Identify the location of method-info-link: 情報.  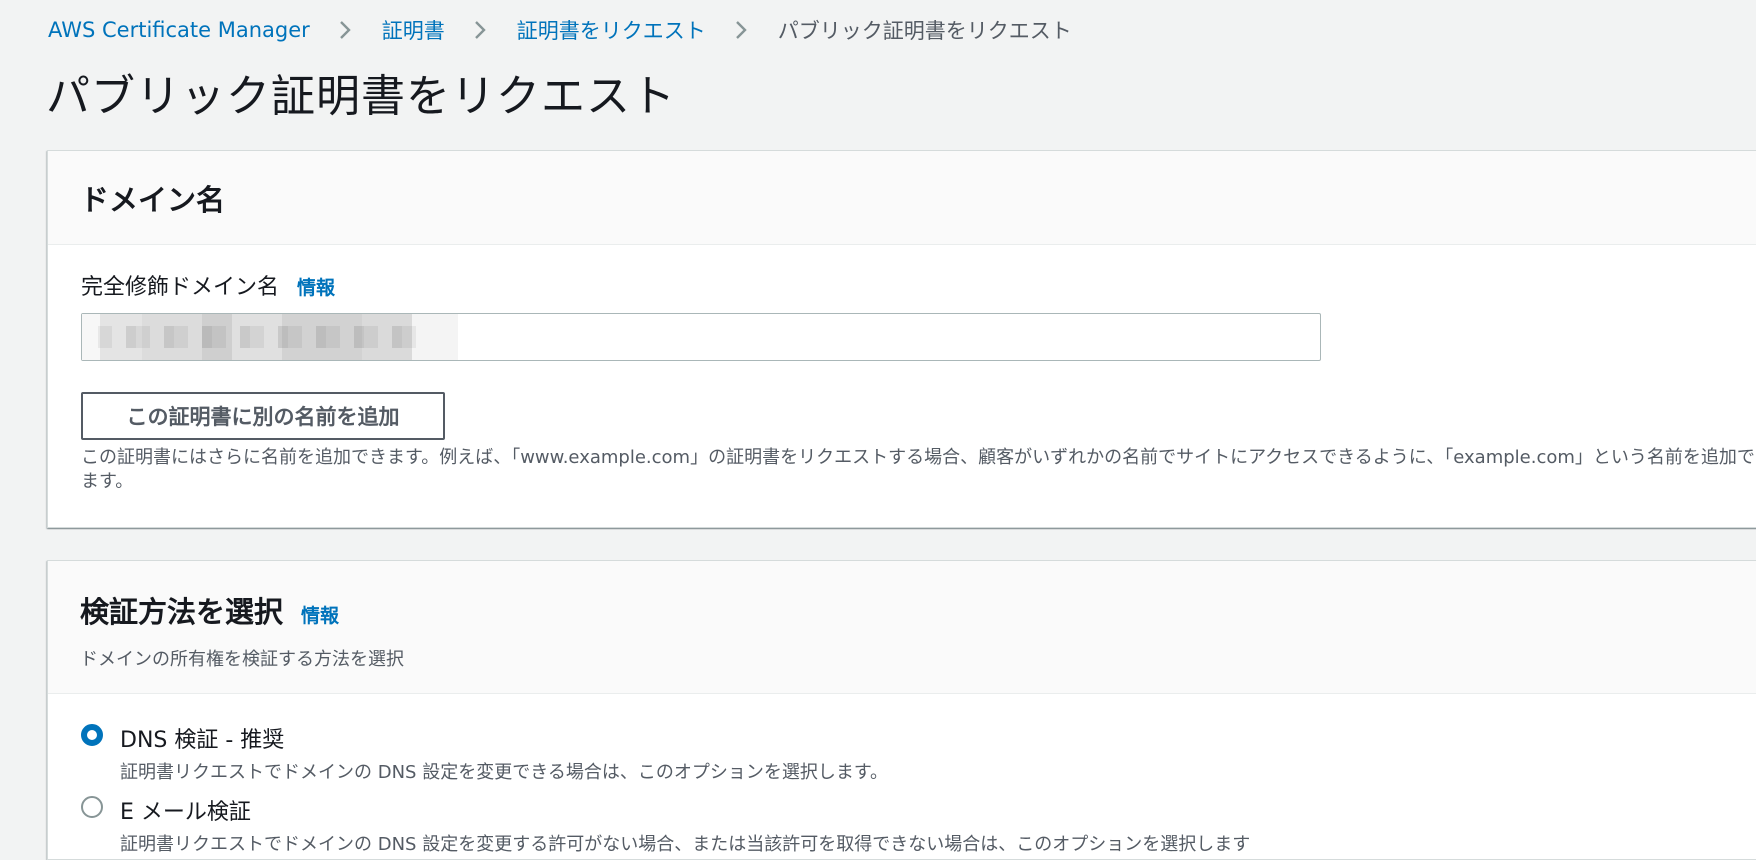
(320, 614).